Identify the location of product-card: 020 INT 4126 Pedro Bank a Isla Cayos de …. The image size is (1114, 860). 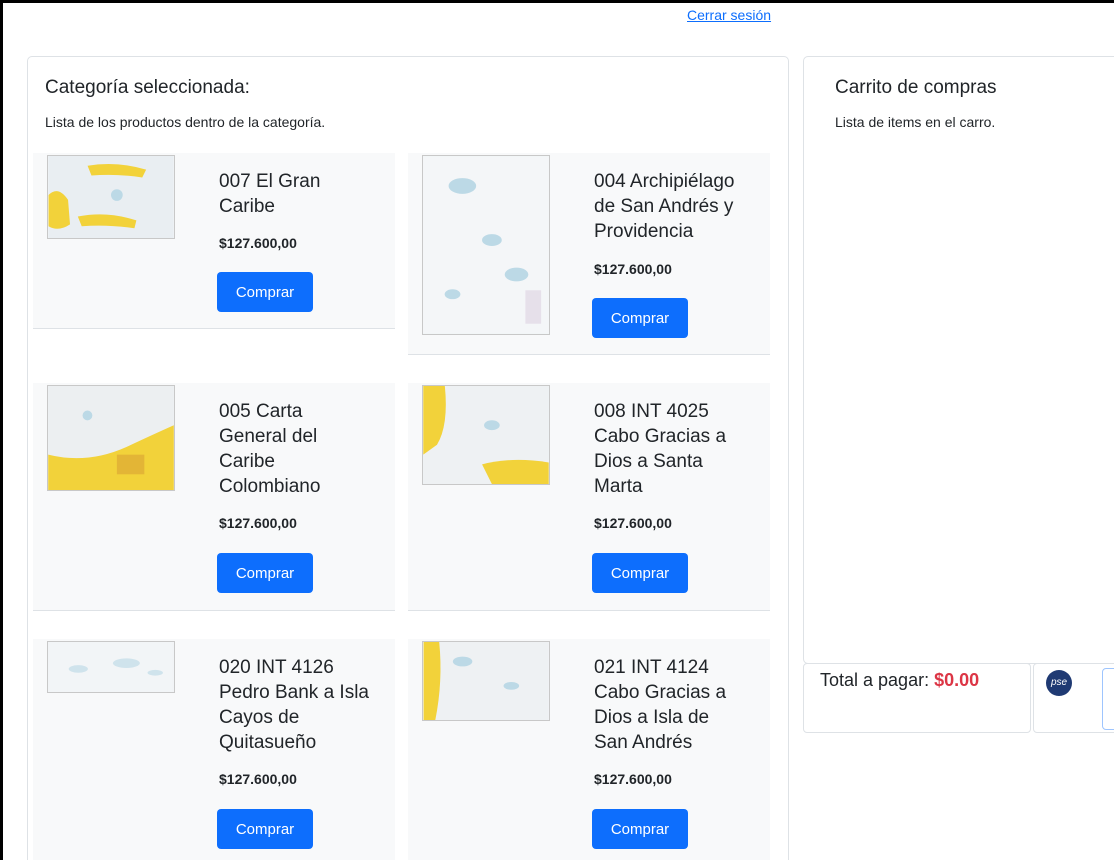
(214, 749).